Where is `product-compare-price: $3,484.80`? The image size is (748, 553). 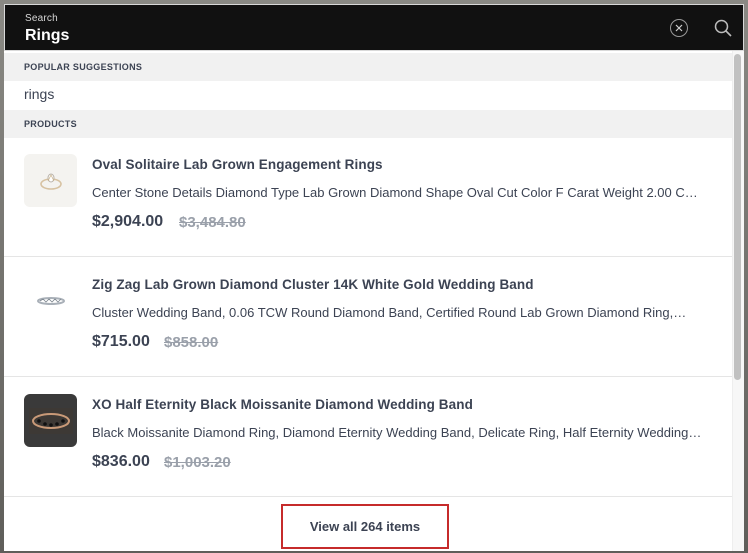
product-compare-price: $3,484.80 is located at coordinates (212, 222).